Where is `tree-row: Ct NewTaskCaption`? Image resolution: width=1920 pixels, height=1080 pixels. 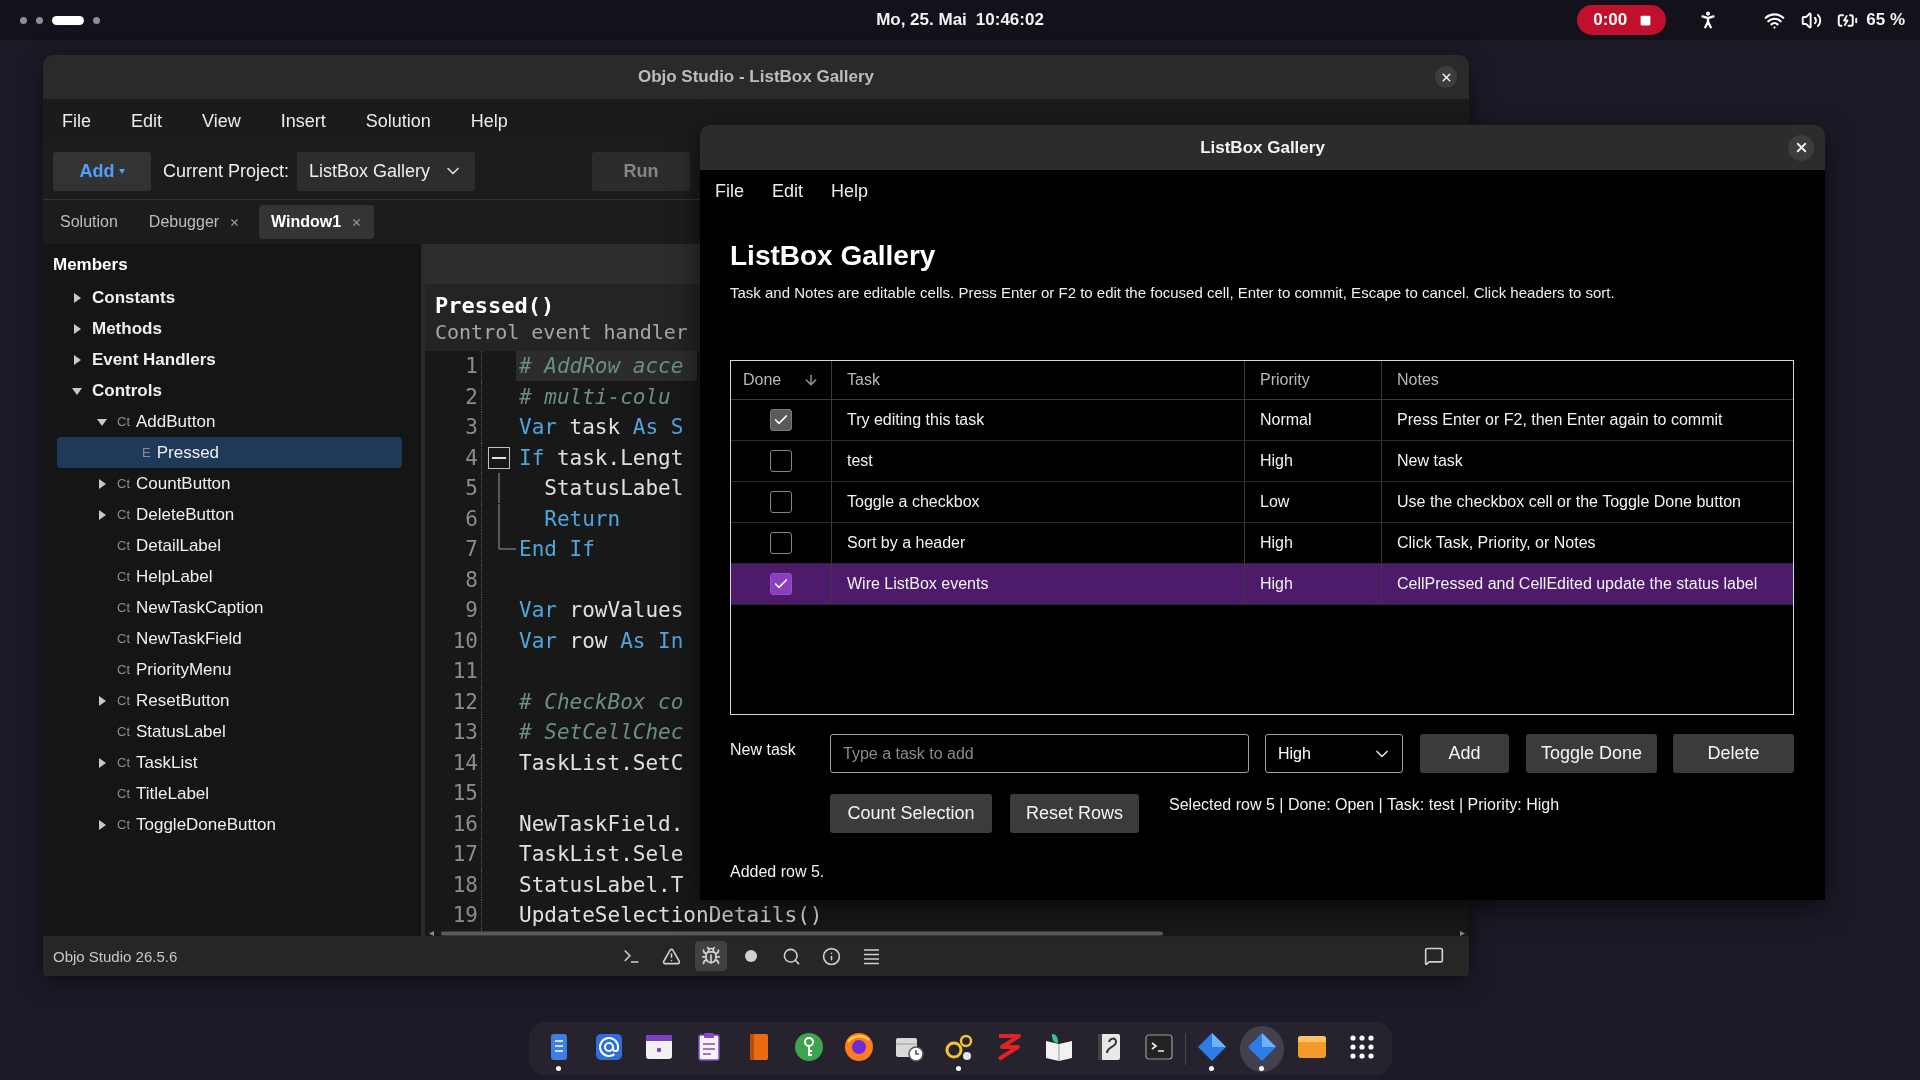 tree-row: Ct NewTaskCaption is located at coordinates (229, 607).